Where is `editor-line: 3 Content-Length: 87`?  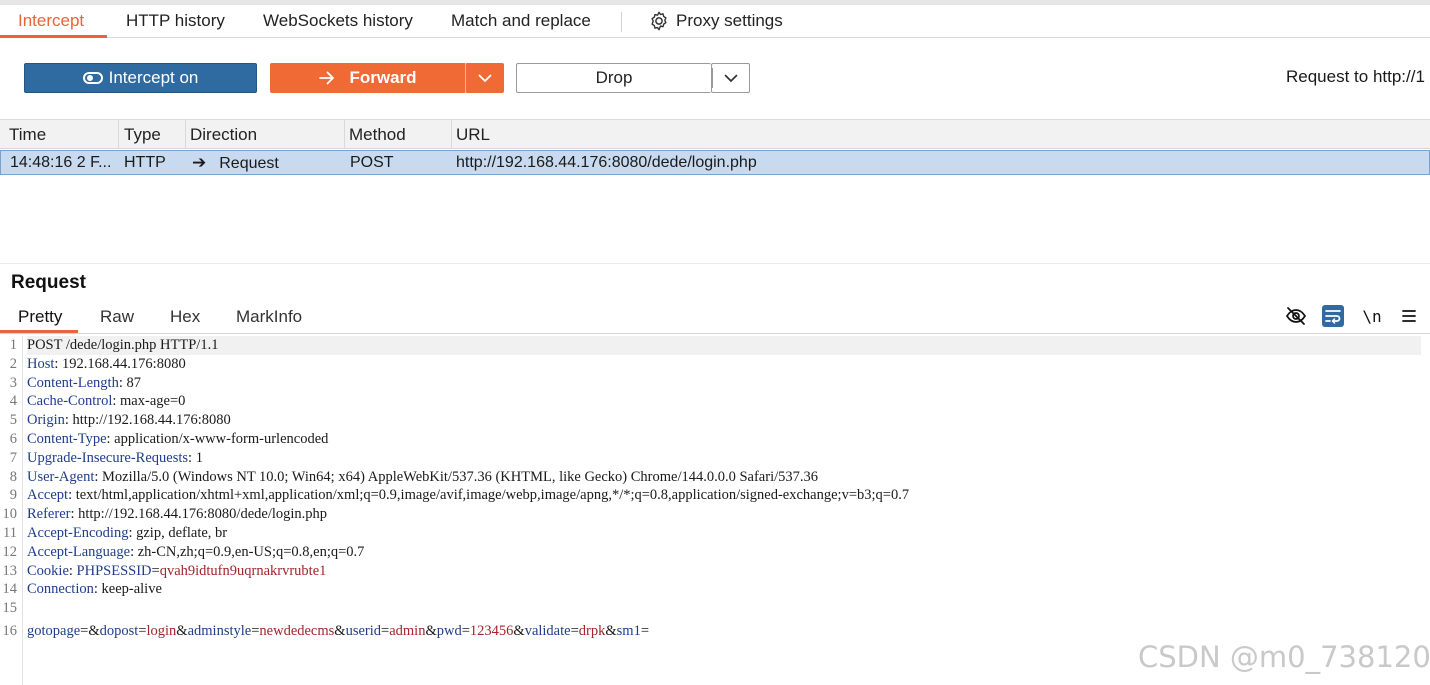
editor-line: 3 Content-Length: 87 is located at coordinates (715, 383).